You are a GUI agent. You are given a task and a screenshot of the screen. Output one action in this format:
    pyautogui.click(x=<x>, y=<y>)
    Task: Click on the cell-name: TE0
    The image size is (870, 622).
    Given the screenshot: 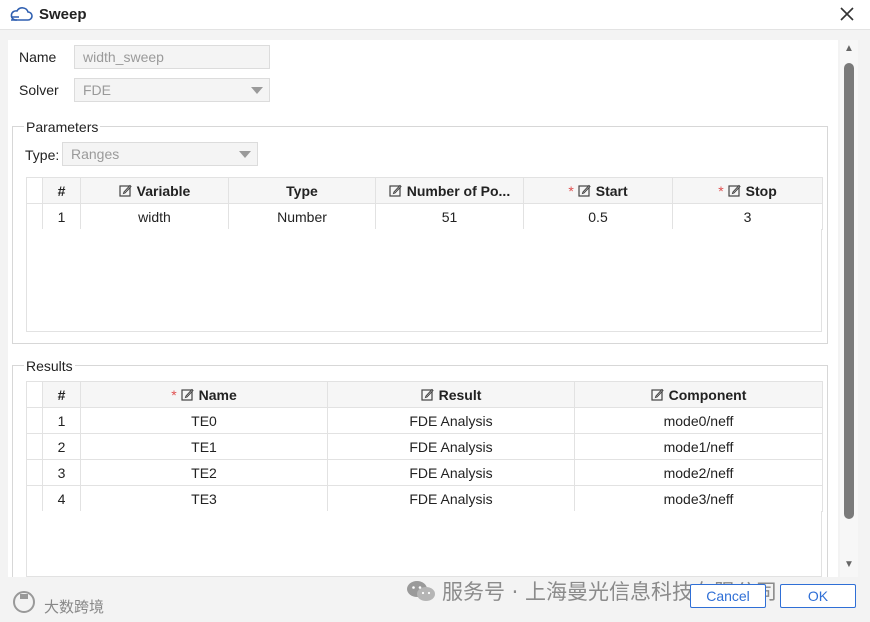 What is the action you would take?
    pyautogui.click(x=204, y=420)
    